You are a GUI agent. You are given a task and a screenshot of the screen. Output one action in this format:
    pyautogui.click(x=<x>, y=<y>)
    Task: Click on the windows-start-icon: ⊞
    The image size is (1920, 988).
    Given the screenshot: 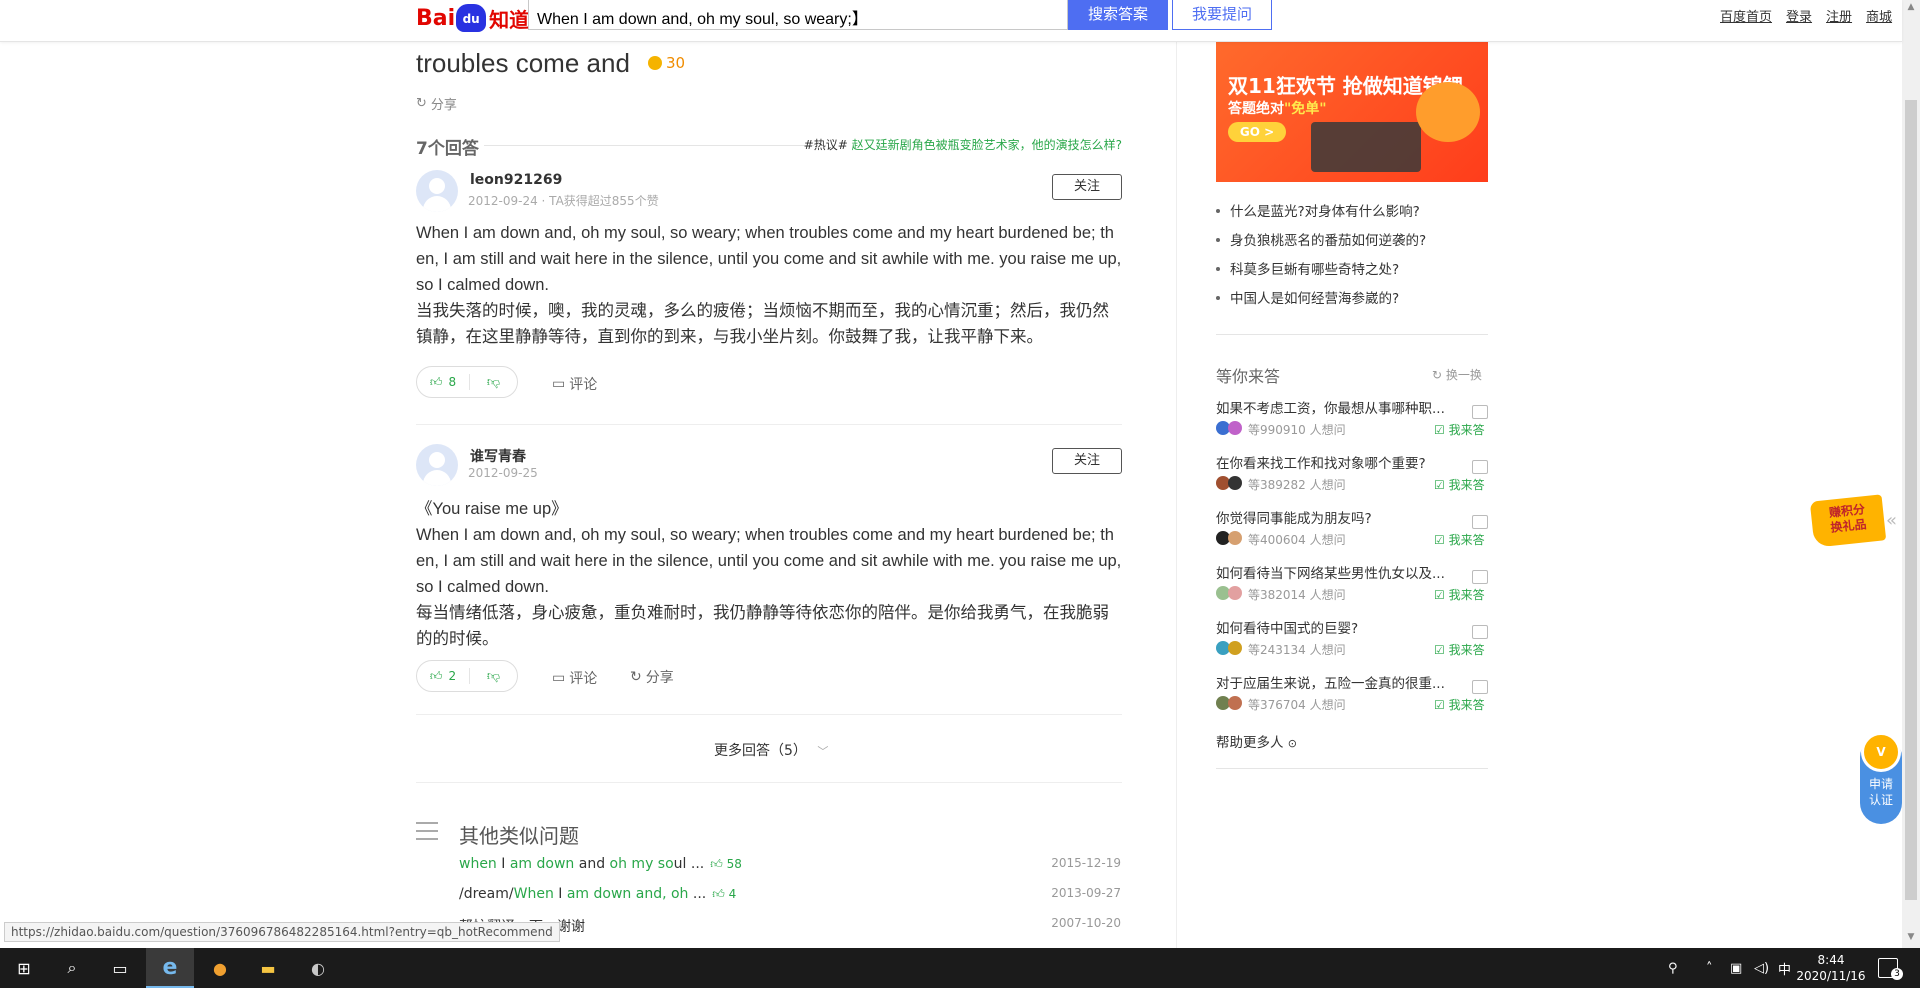 What is the action you would take?
    pyautogui.click(x=24, y=968)
    